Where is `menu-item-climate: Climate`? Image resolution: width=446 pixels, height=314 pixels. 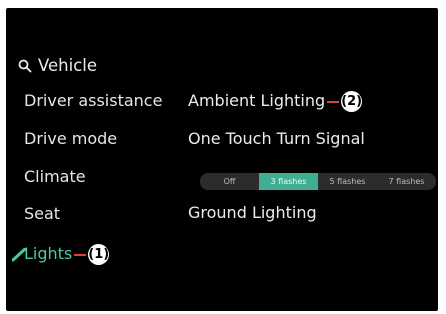
menu-item-climate: Climate is located at coordinates (55, 177).